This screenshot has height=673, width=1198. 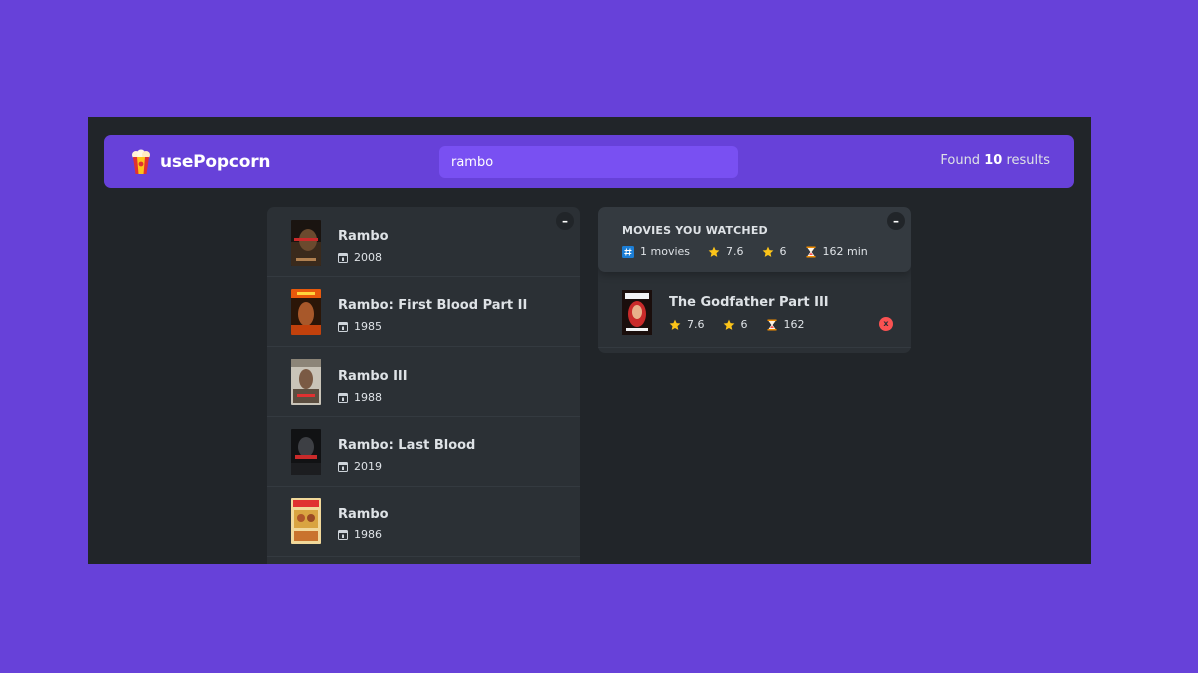 What do you see at coordinates (628, 251) in the screenshot?
I see `hash-icon` at bounding box center [628, 251].